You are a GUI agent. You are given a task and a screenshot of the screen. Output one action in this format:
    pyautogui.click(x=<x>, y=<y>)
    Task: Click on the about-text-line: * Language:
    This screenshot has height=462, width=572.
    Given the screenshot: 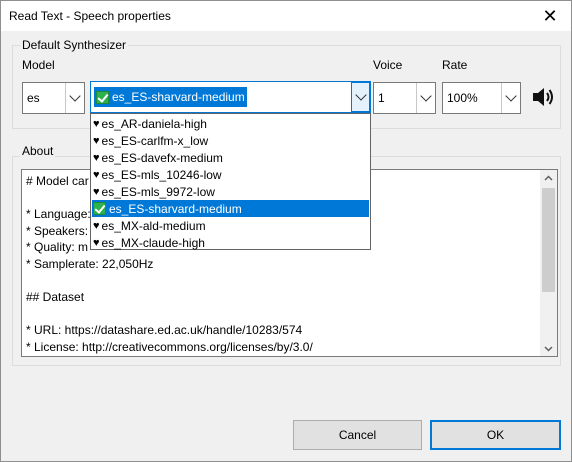 What is the action you would take?
    pyautogui.click(x=58, y=214)
    